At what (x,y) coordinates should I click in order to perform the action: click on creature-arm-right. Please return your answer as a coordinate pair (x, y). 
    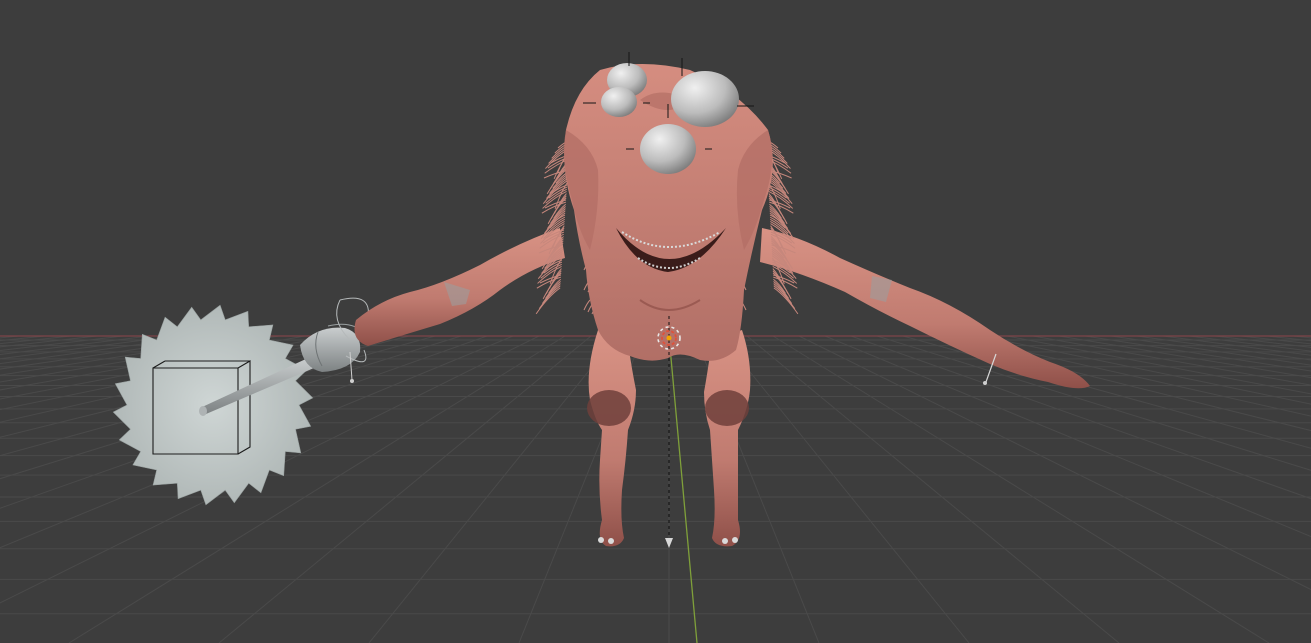
    Looking at the image, I should click on (925, 308).